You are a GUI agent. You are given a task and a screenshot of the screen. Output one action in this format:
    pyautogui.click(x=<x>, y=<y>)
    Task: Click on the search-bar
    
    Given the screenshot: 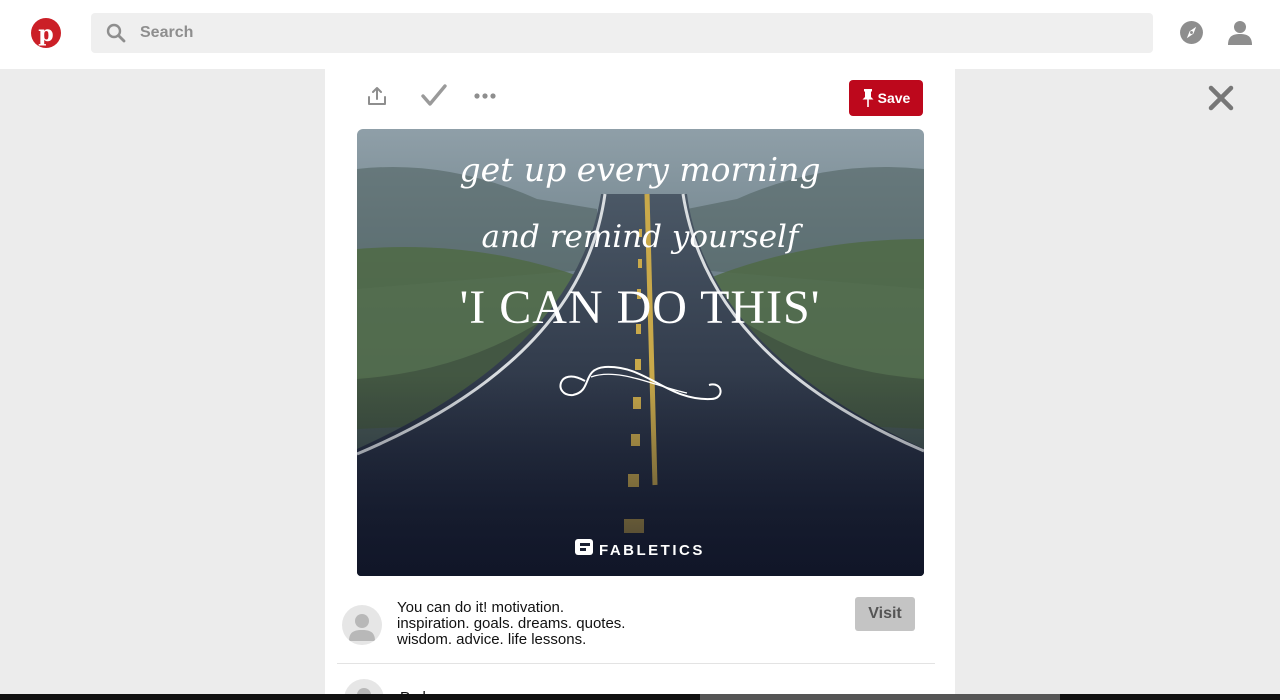 What is the action you would take?
    pyautogui.click(x=622, y=33)
    